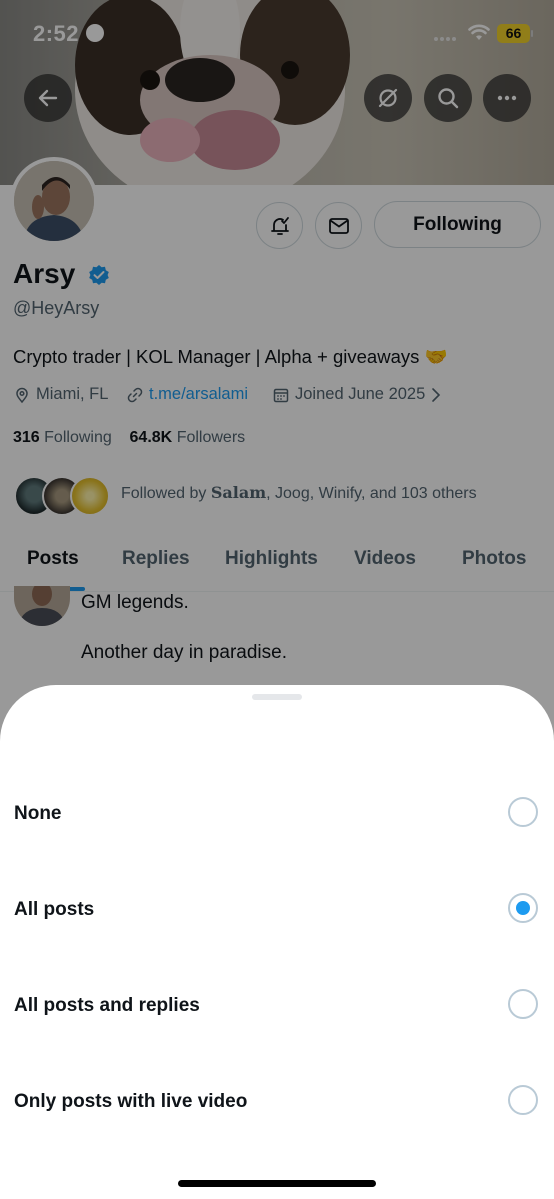 The image size is (554, 1199). I want to click on radio-none, so click(523, 812).